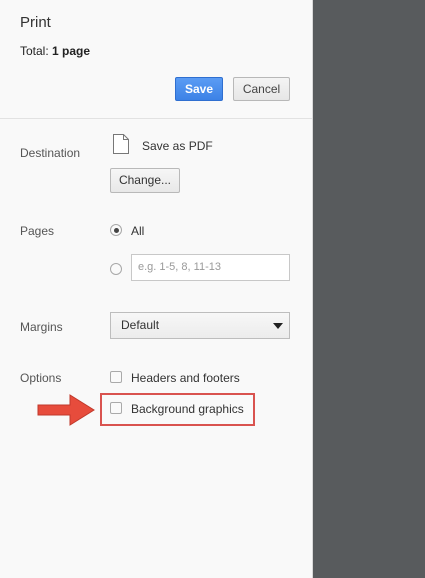 The height and width of the screenshot is (578, 425). What do you see at coordinates (138, 231) in the screenshot?
I see `pages-all-label: All` at bounding box center [138, 231].